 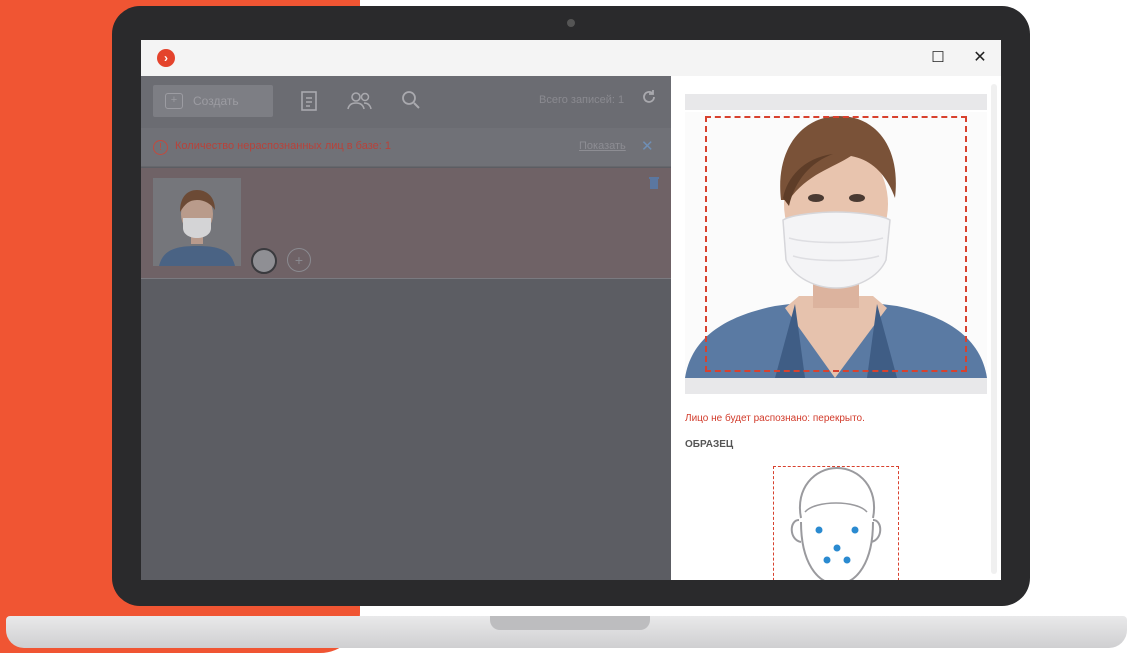 What do you see at coordinates (980, 58) in the screenshot?
I see `close-window-button: ✕` at bounding box center [980, 58].